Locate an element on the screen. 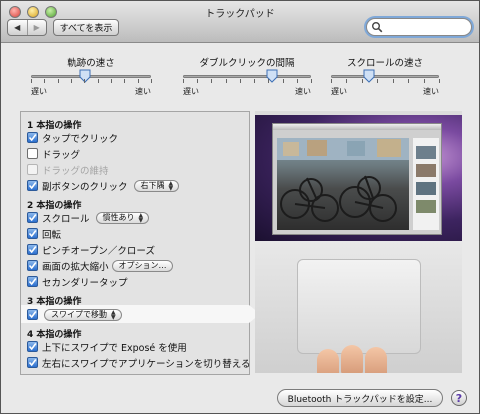 The width and height of the screenshot is (480, 414). tap-to-click-checkbox is located at coordinates (32, 137).